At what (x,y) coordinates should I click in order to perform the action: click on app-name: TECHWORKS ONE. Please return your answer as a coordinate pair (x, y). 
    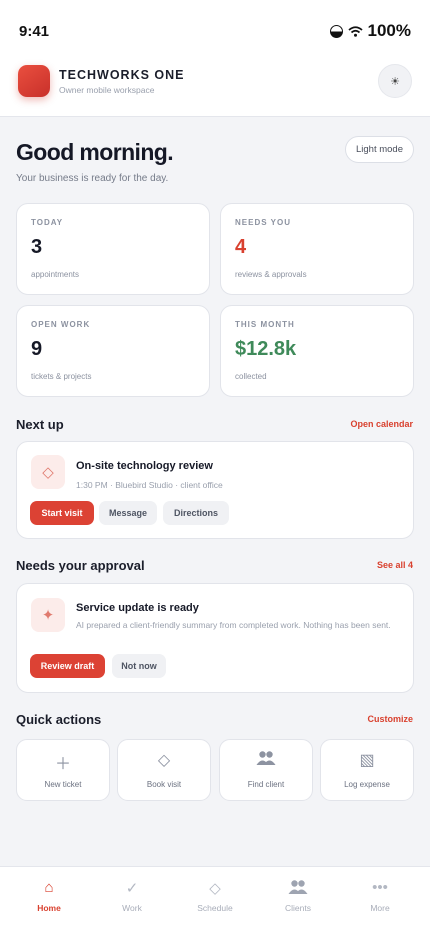
    Looking at the image, I should click on (122, 75).